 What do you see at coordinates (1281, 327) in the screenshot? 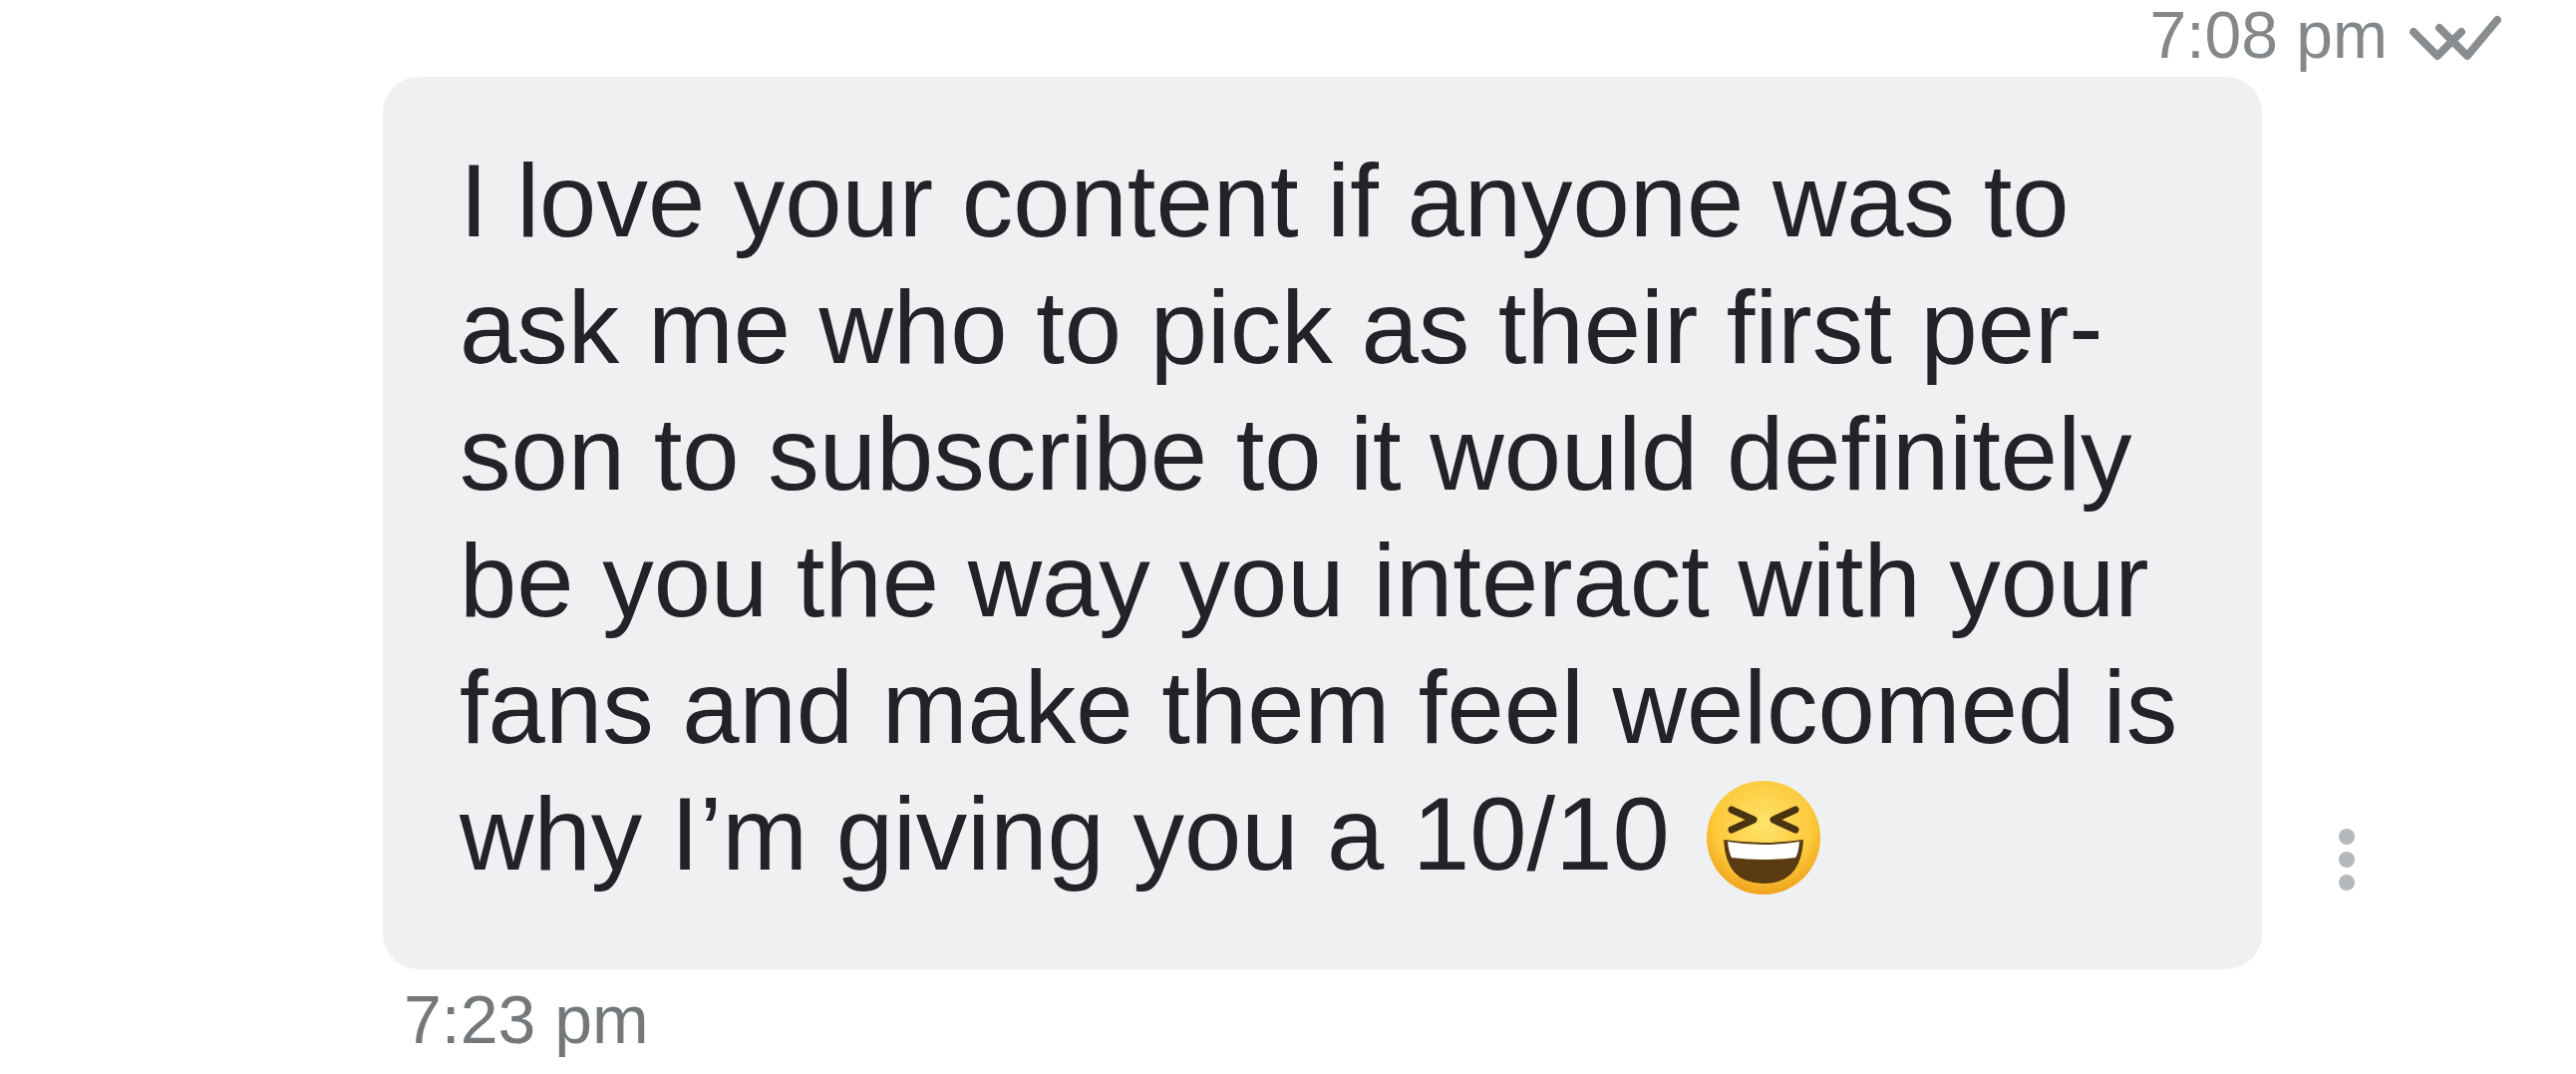
I see `message-line: ask me who to pick as their first per-` at bounding box center [1281, 327].